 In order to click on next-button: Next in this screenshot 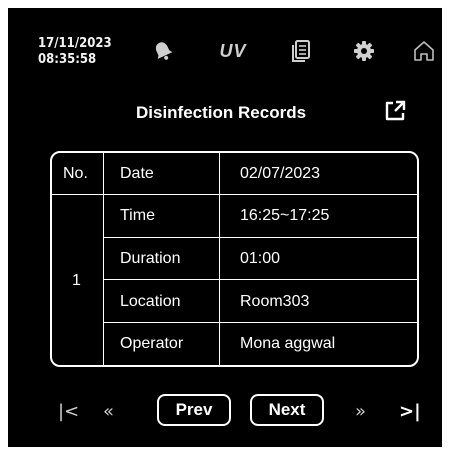, I will do `click(287, 410)`.